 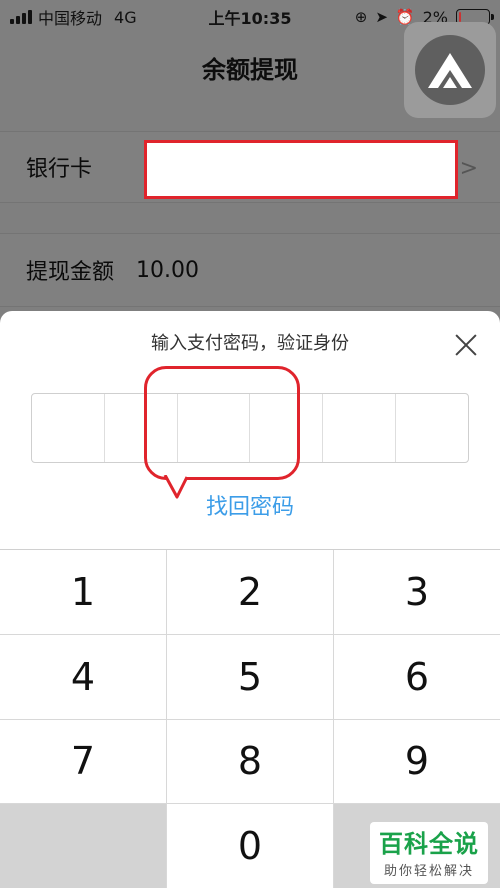 I want to click on key-1: 1, so click(x=83, y=592).